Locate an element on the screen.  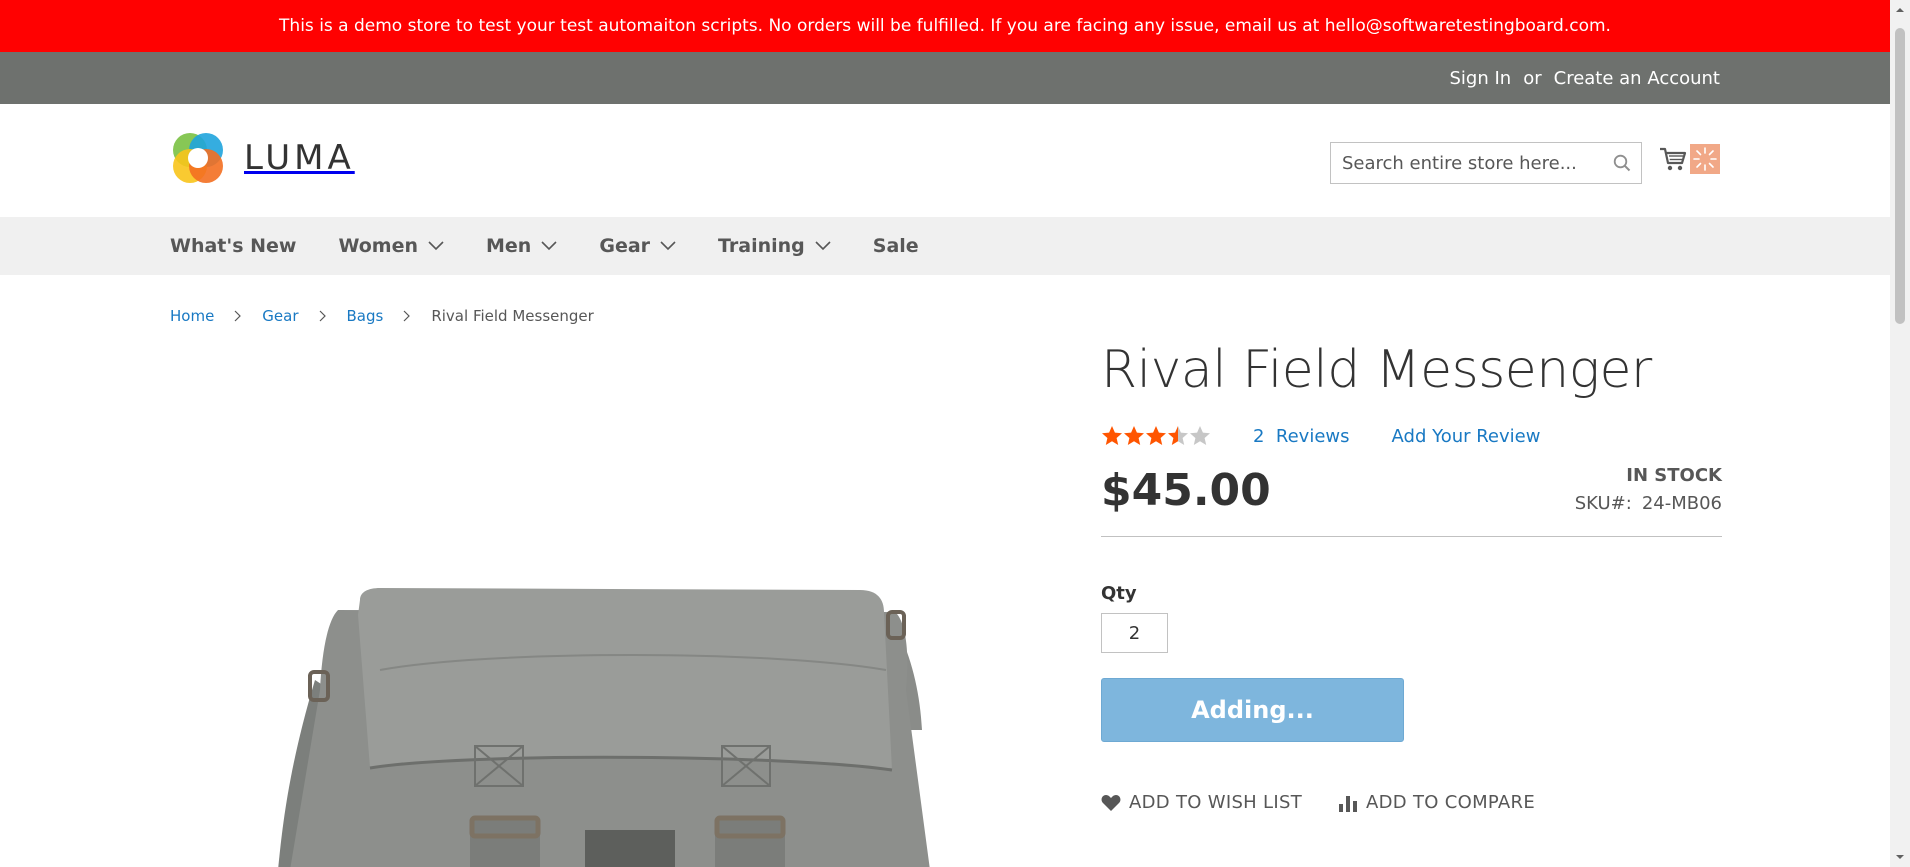
add-to-compare-link: ADD TO COMPARE is located at coordinates (1436, 802).